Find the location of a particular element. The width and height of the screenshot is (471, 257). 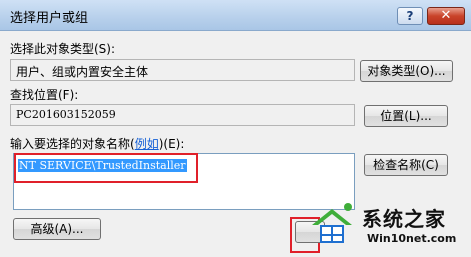

object-names-label: 输入要选择的对象名称(例如)(E): is located at coordinates (97, 143).